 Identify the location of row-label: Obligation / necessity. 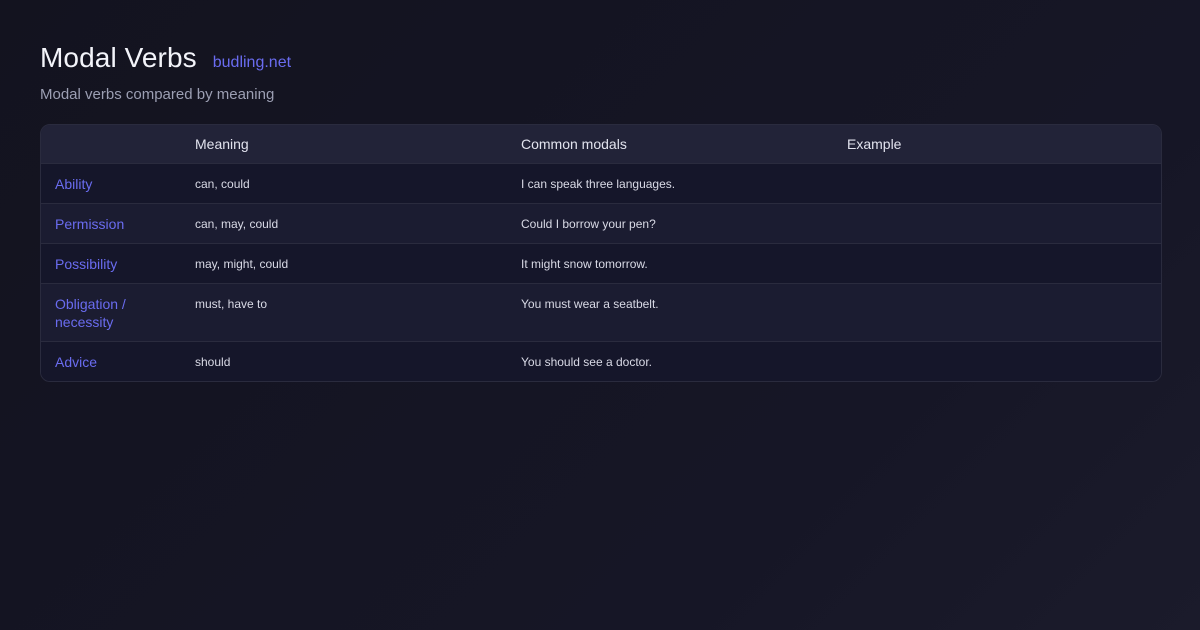
(111, 312).